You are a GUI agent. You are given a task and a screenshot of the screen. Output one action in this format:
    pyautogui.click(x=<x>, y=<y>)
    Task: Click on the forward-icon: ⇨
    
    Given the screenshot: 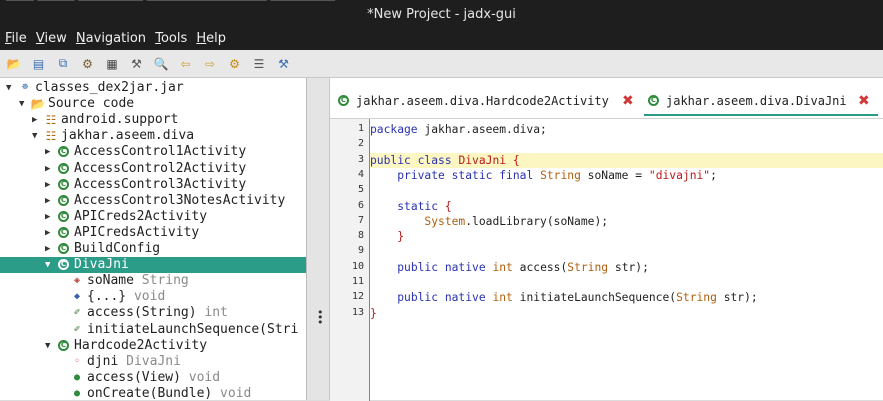 What is the action you would take?
    pyautogui.click(x=210, y=63)
    